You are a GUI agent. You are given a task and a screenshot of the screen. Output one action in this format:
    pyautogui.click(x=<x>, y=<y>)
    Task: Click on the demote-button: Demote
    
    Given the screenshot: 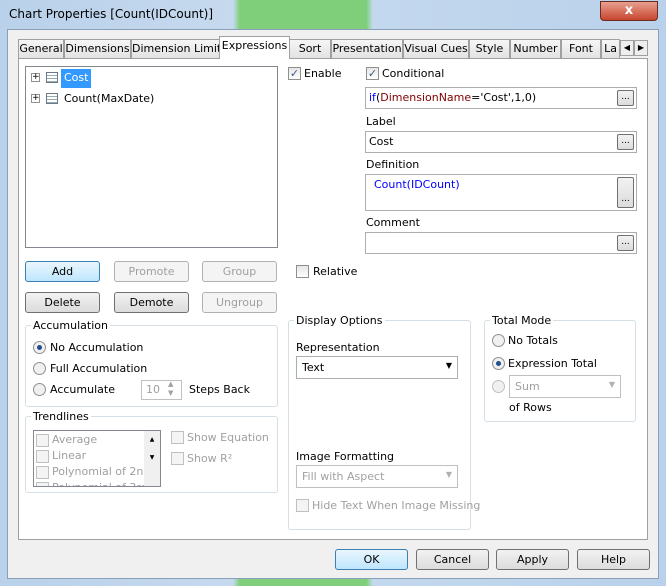 What is the action you would take?
    pyautogui.click(x=151, y=302)
    